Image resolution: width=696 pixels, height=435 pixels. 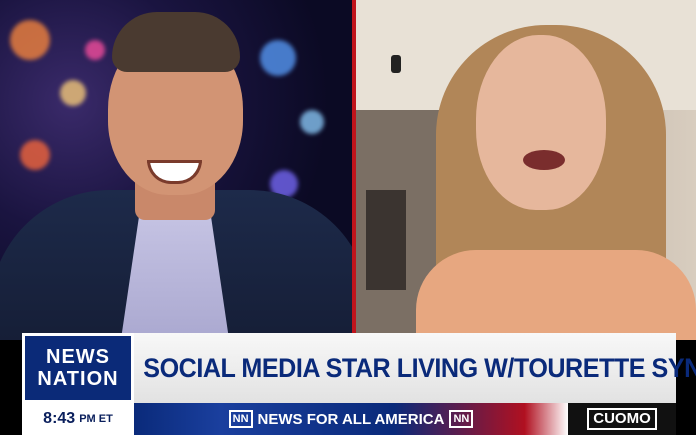 I want to click on network-logo: NEWS NATION, so click(x=78, y=368).